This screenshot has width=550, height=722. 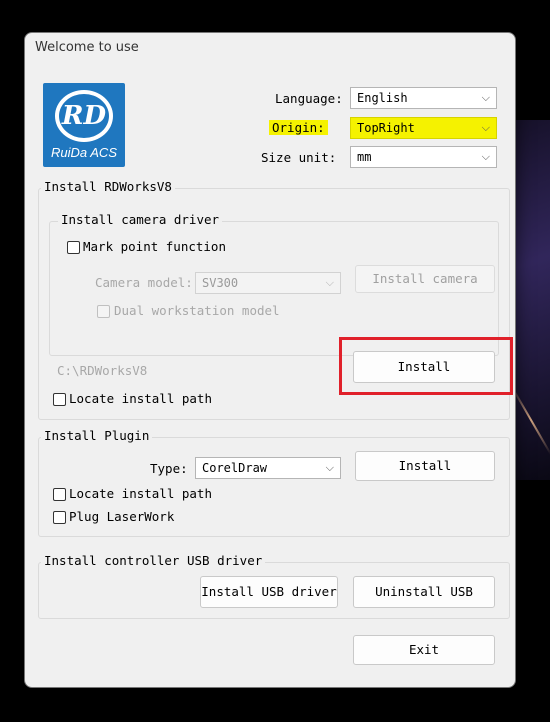 I want to click on plugin-type-label: Type:, so click(x=169, y=468).